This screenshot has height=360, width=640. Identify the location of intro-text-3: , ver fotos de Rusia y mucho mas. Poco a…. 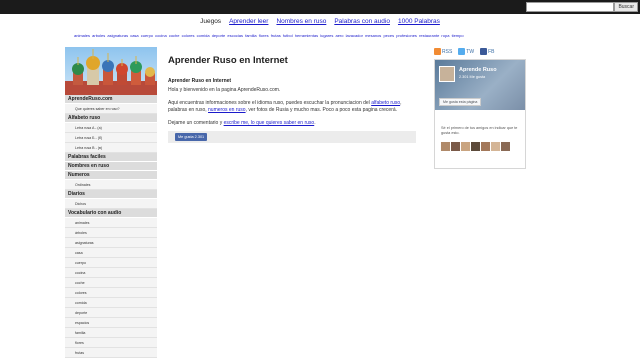
(321, 110).